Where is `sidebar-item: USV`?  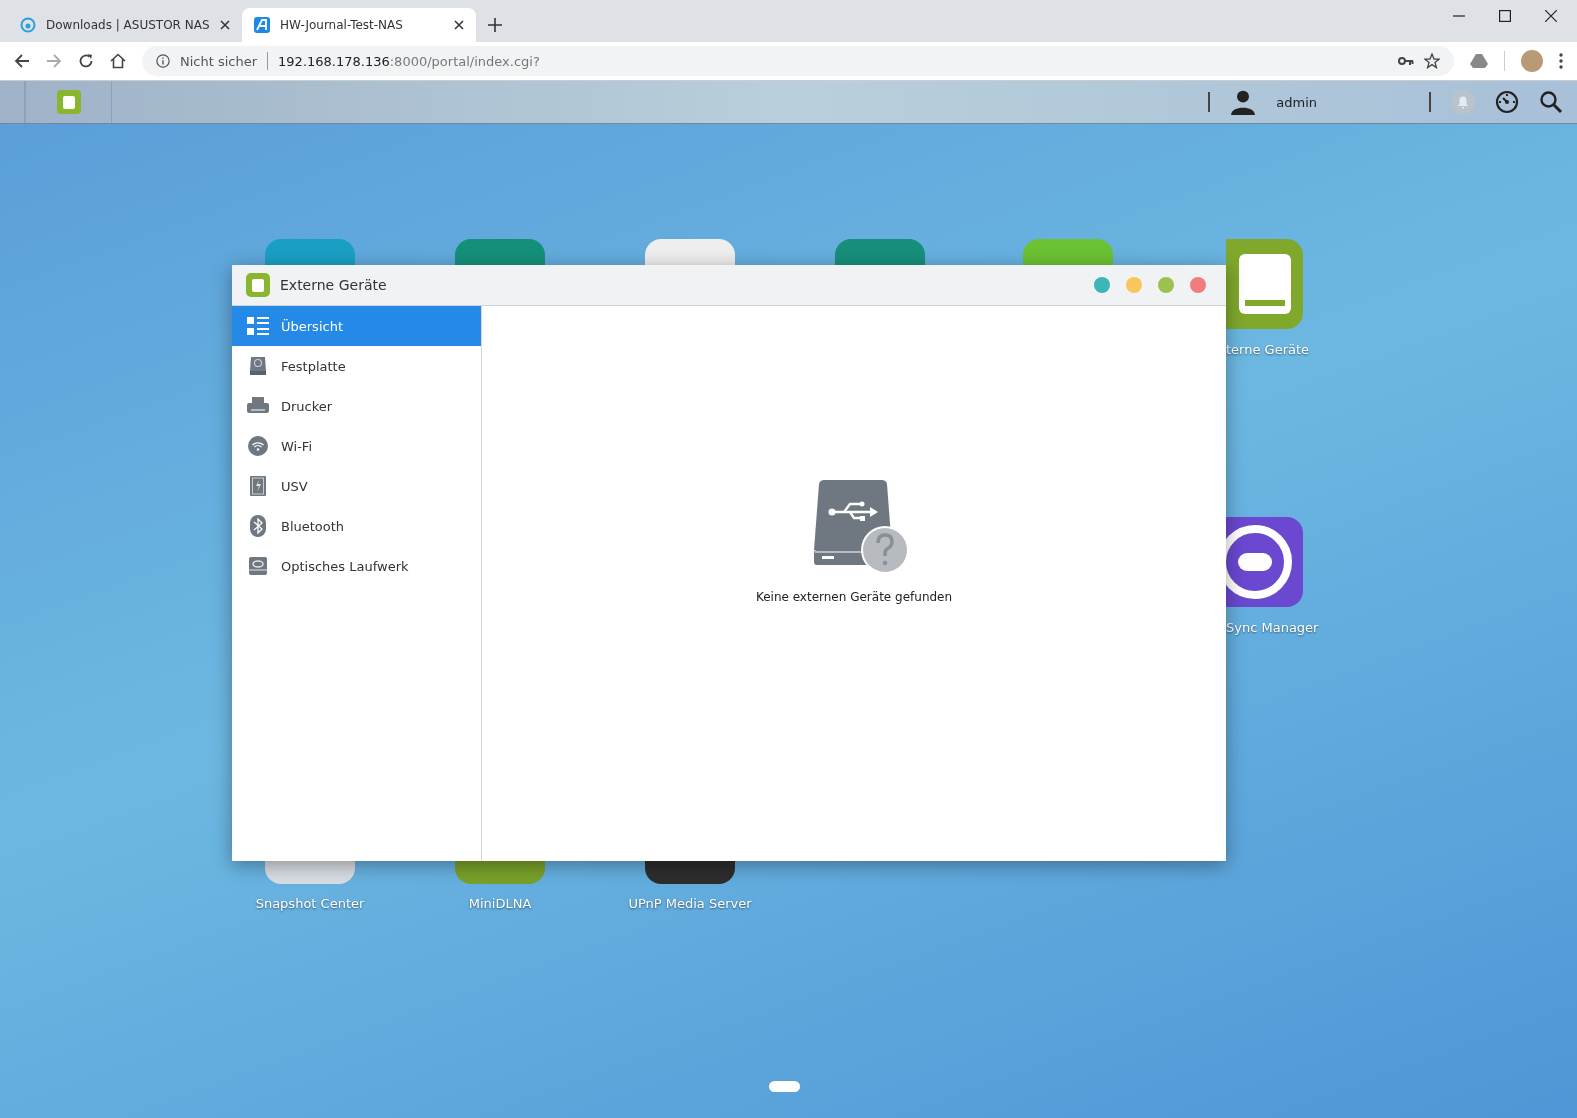 sidebar-item: USV is located at coordinates (356, 486).